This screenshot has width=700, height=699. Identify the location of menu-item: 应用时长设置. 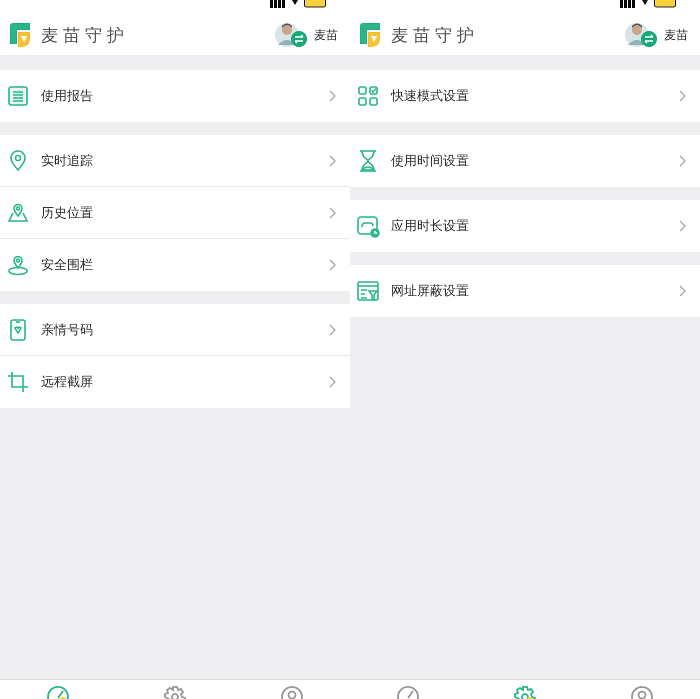
(525, 226).